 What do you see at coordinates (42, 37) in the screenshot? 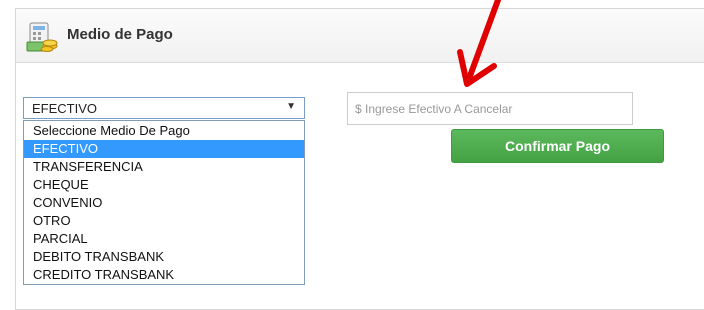
I see `payment-money-icon` at bounding box center [42, 37].